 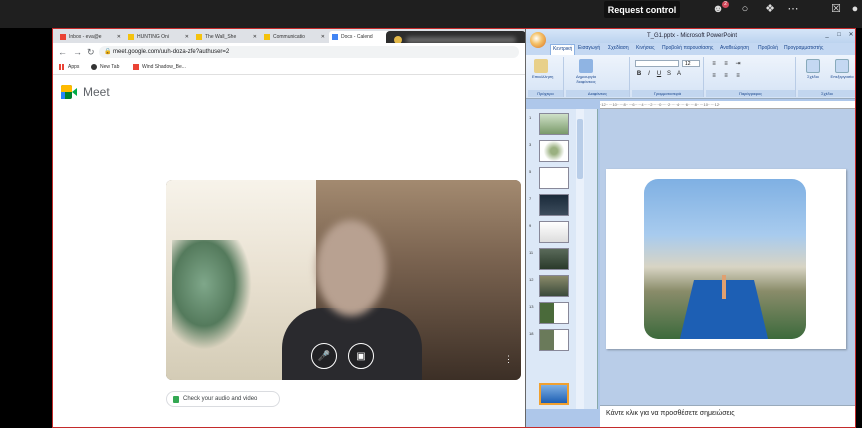 What do you see at coordinates (538, 40) in the screenshot?
I see `office-button` at bounding box center [538, 40].